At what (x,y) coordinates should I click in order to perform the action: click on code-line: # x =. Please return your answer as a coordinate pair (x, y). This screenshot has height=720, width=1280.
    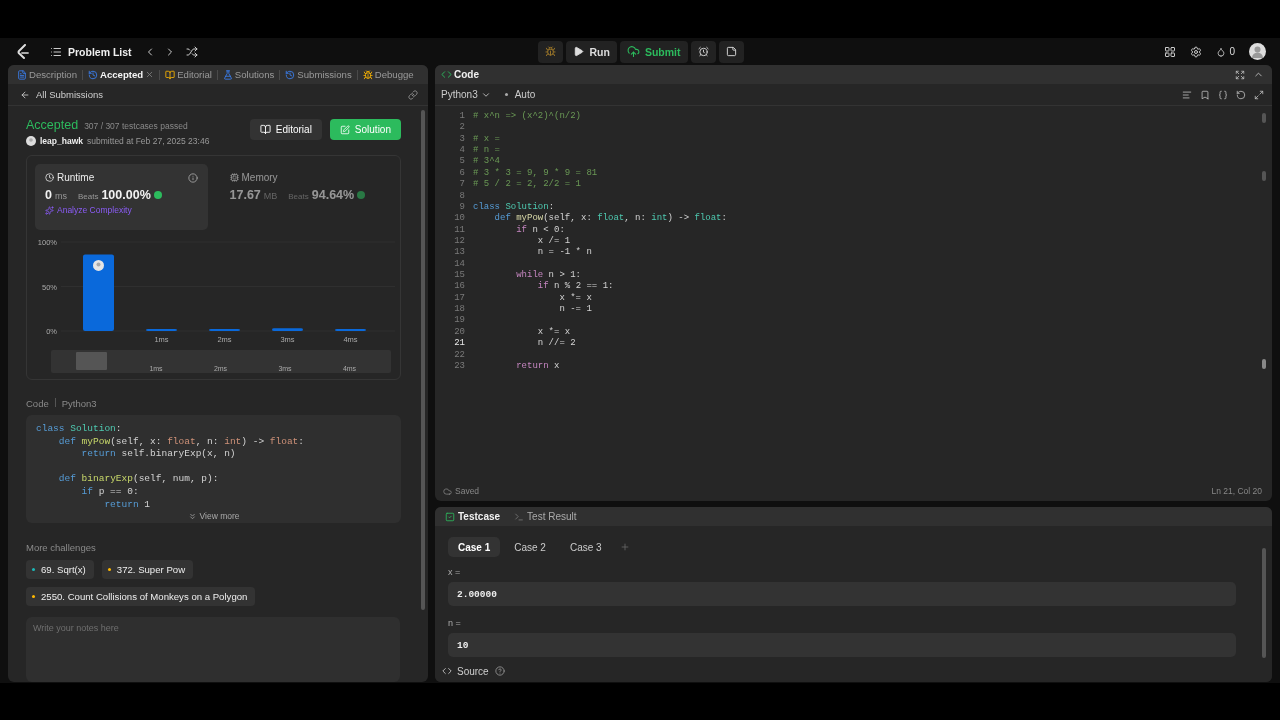
    Looking at the image, I should click on (486, 139).